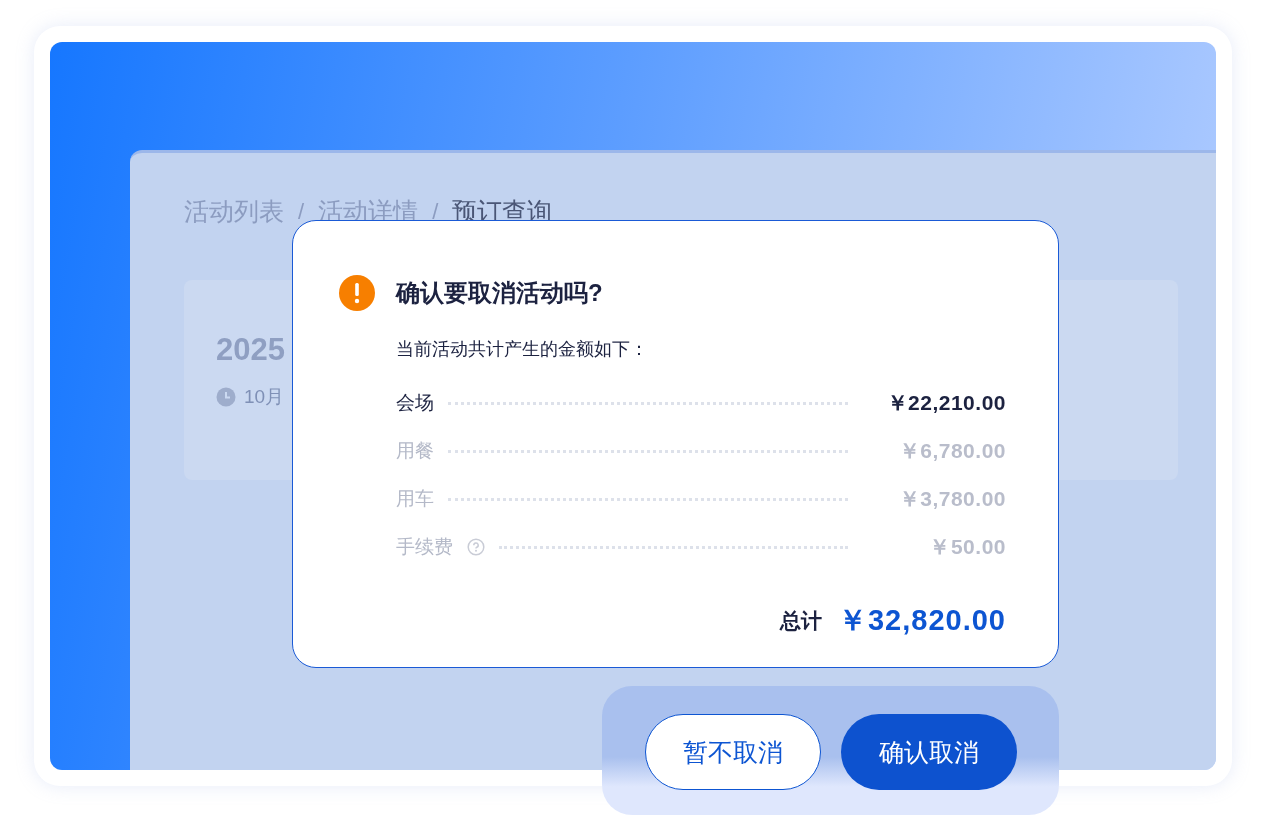  Describe the element at coordinates (522, 349) in the screenshot. I see `dialog-message: 当前活动共计产生的金额如下：` at that location.